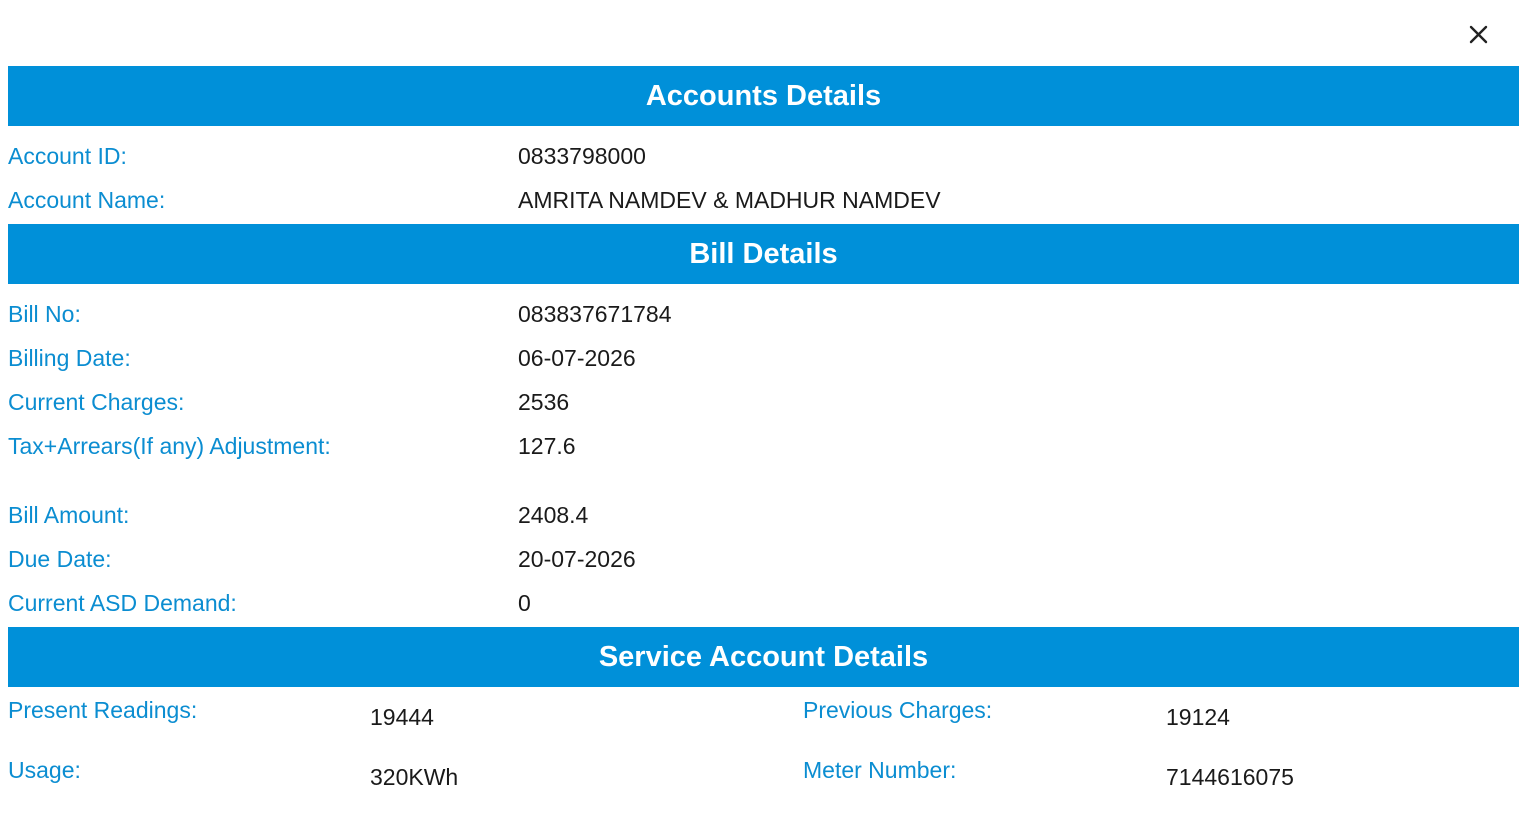 The image size is (1530, 826). I want to click on billing-date-label: Billing Date:, so click(69, 358).